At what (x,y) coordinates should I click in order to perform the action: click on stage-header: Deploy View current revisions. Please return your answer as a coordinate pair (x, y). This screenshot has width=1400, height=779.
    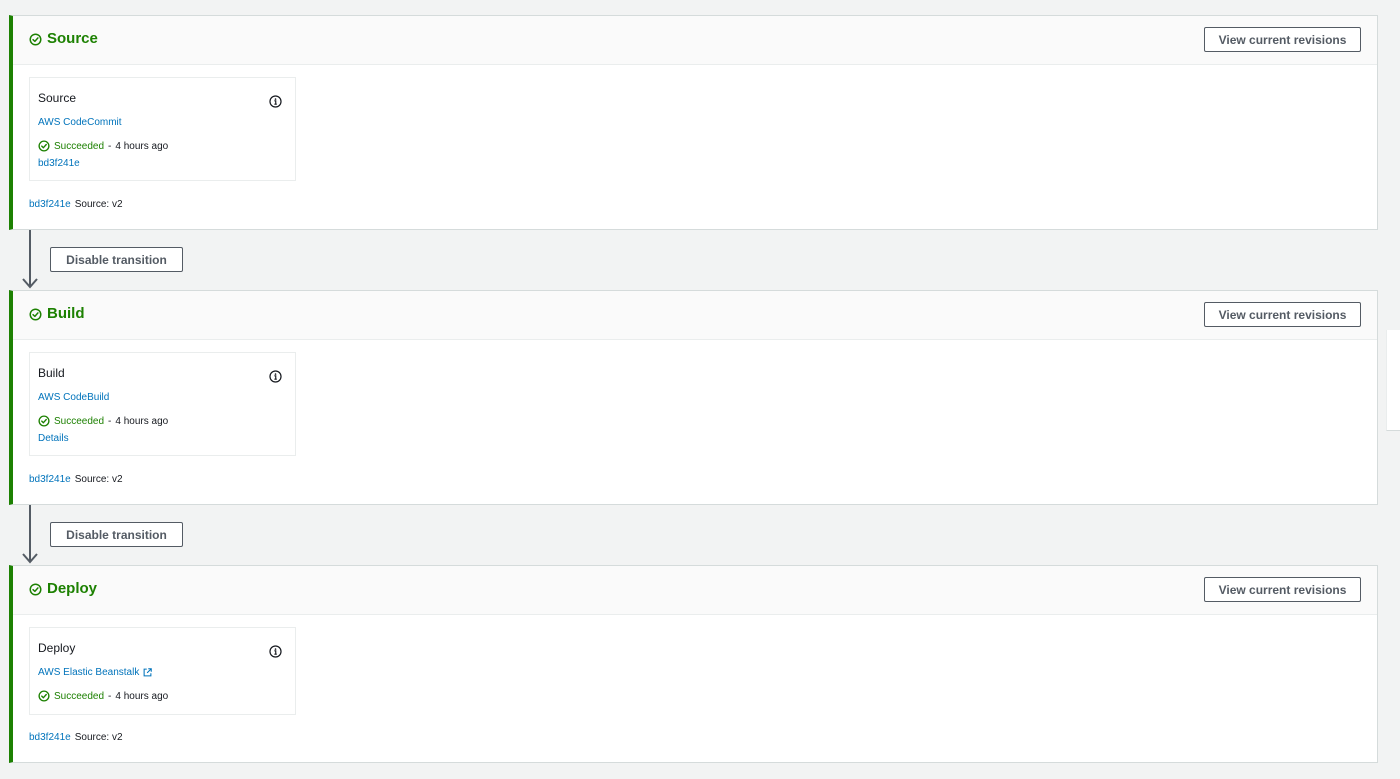
    Looking at the image, I should click on (695, 590).